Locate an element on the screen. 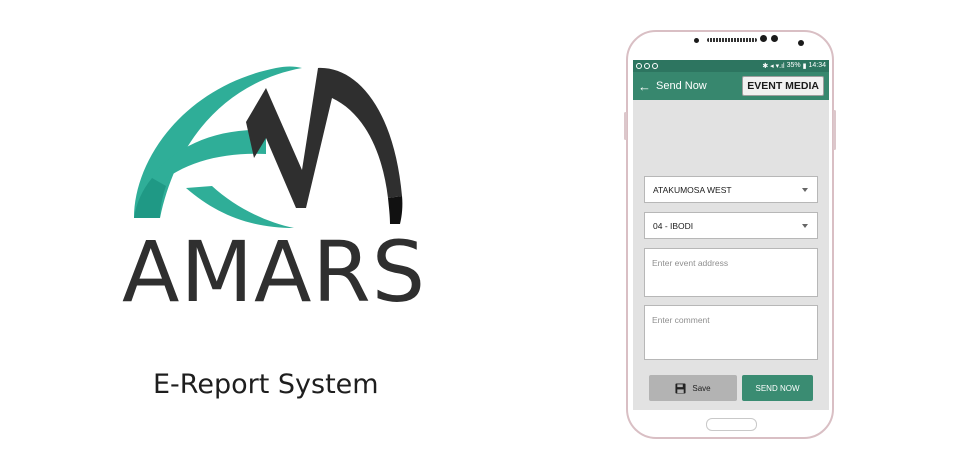 Image resolution: width=980 pixels, height=469 pixels. lga-select-value: ATAKUMOSA WEST is located at coordinates (692, 189).